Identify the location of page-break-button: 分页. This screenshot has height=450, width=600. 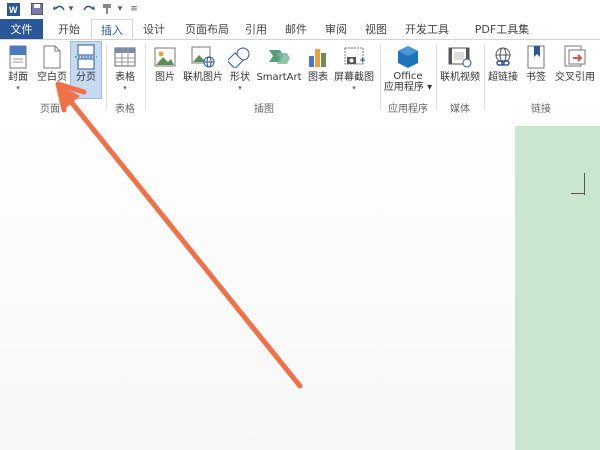
(86, 70).